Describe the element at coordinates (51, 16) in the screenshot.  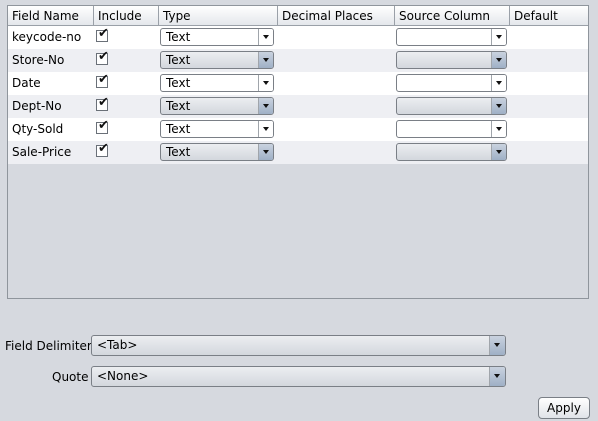
I see `column-header-field-name: Field Name` at that location.